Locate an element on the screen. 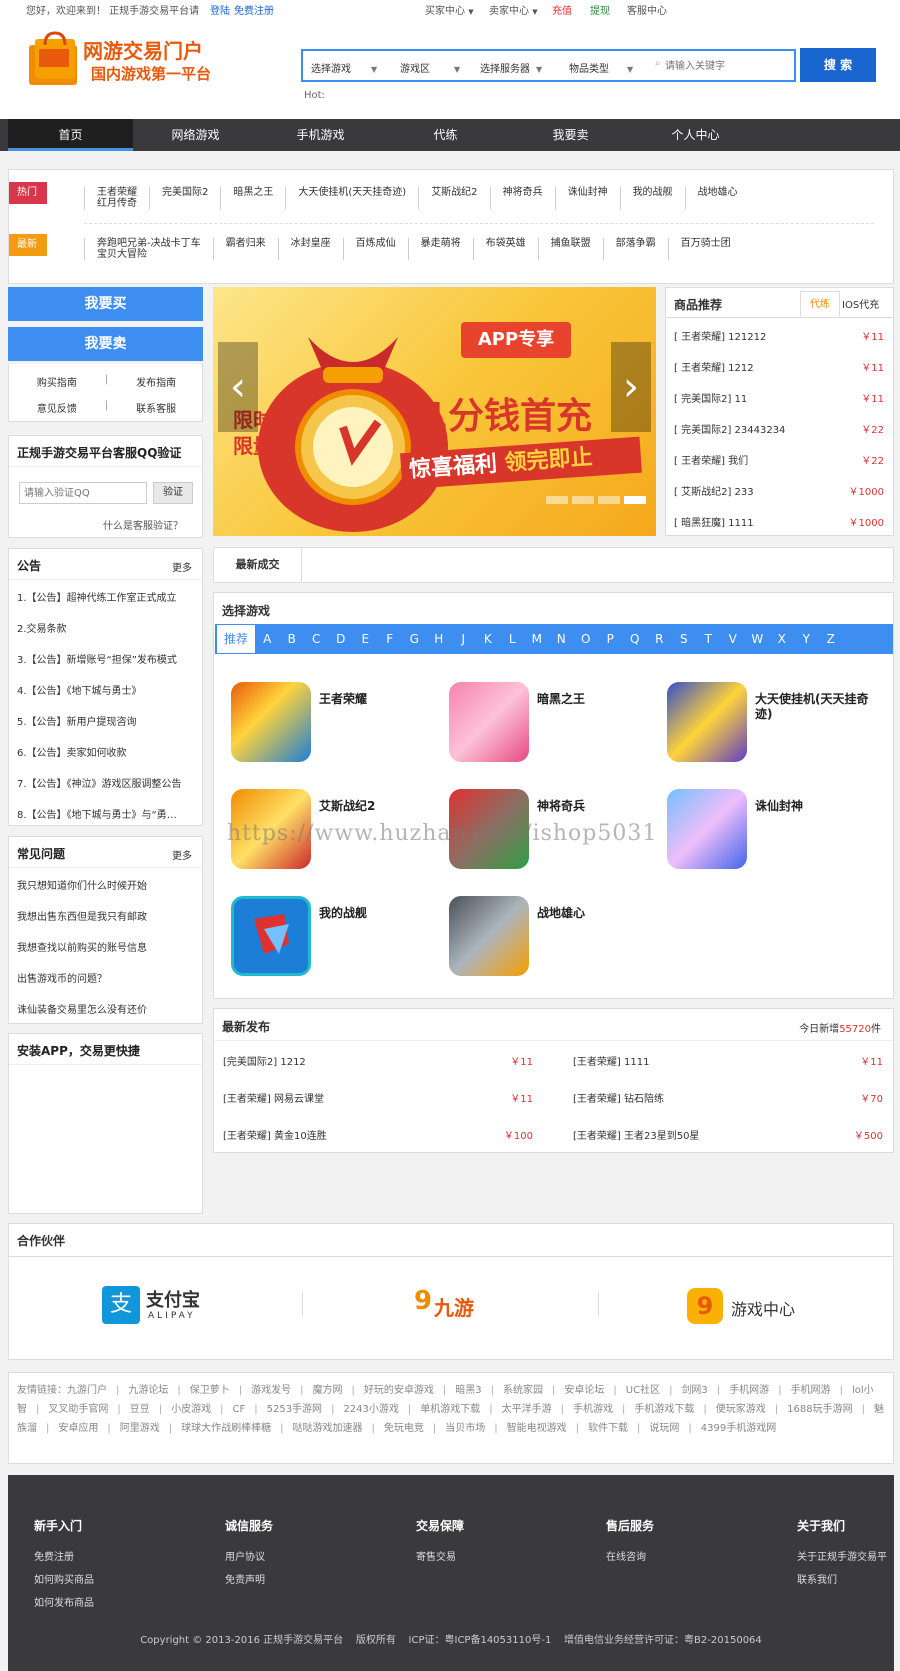 Image resolution: width=900 pixels, height=1671 pixels. friend-link: 叉叉助手官网 is located at coordinates (78, 1409).